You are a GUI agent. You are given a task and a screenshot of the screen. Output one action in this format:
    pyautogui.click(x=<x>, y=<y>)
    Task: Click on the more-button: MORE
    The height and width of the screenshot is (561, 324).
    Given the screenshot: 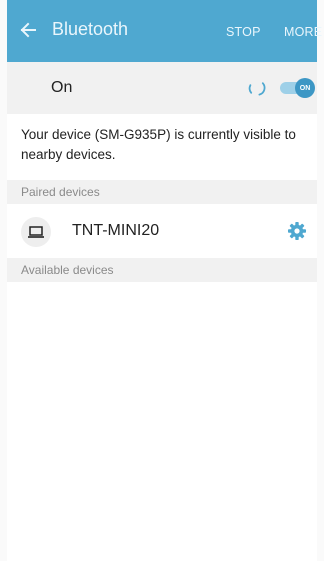 What is the action you would take?
    pyautogui.click(x=303, y=32)
    